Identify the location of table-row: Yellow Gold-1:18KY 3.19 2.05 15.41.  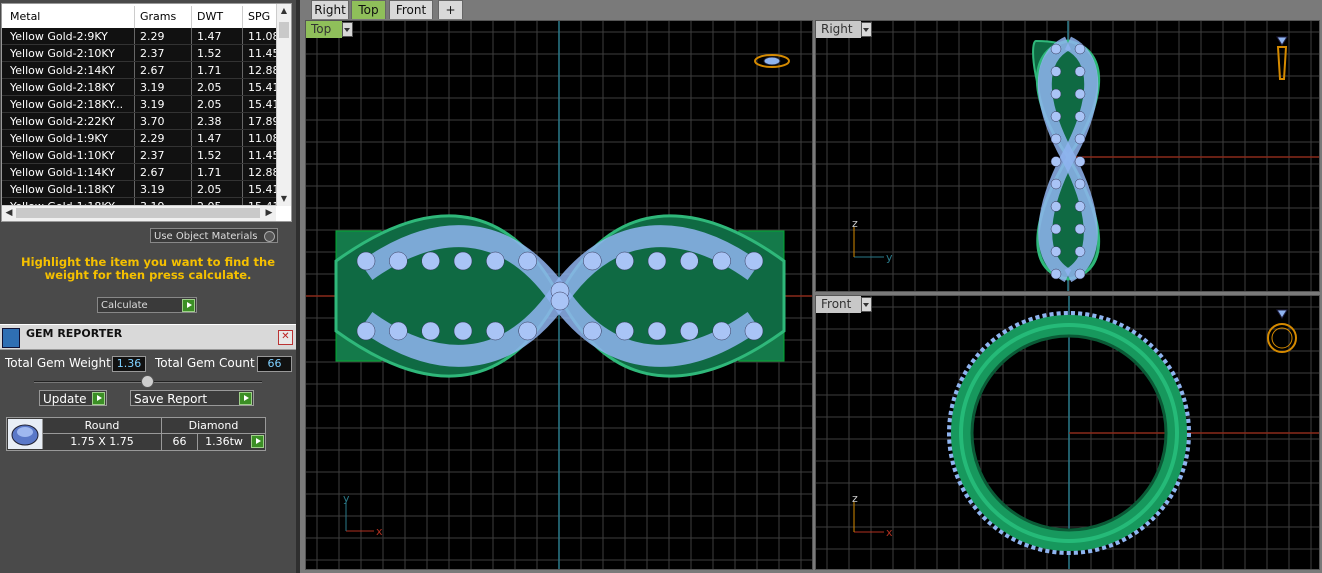
(139, 189).